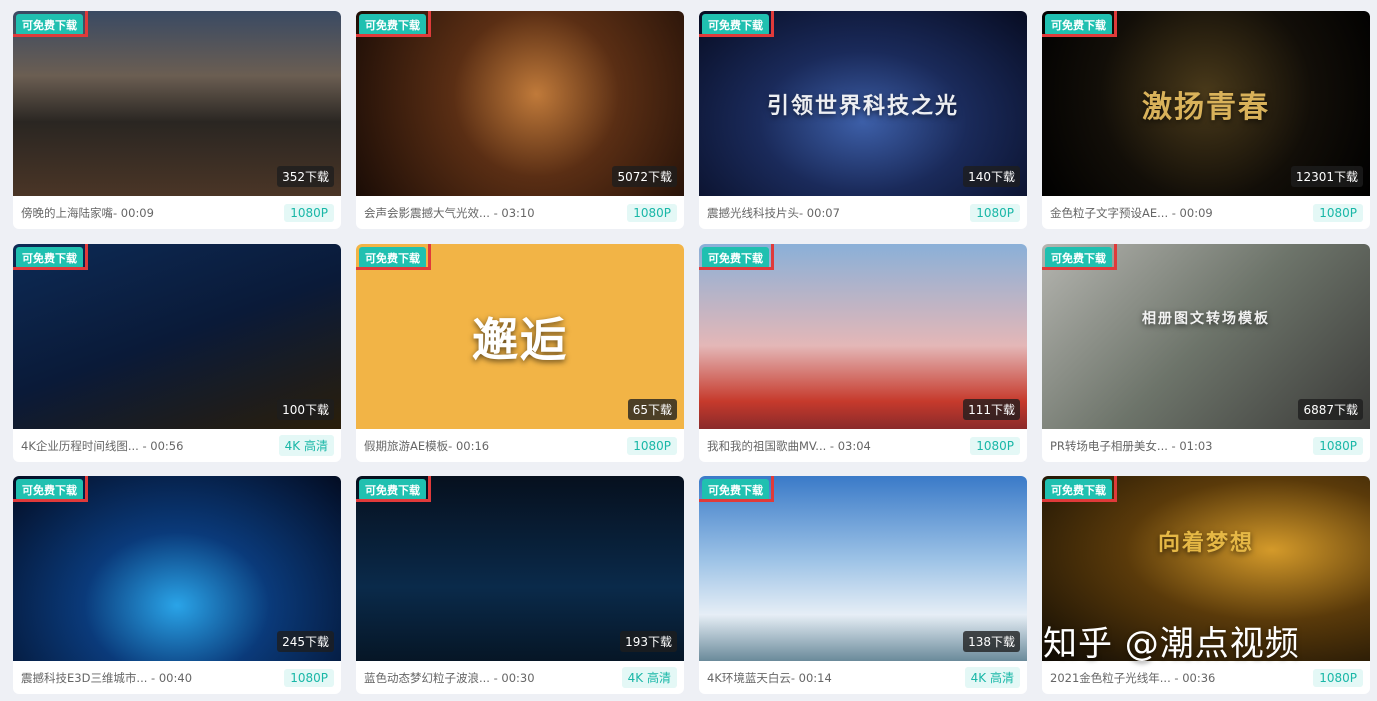  I want to click on video-thumbnail: 可免费下载 245下载, so click(177, 568).